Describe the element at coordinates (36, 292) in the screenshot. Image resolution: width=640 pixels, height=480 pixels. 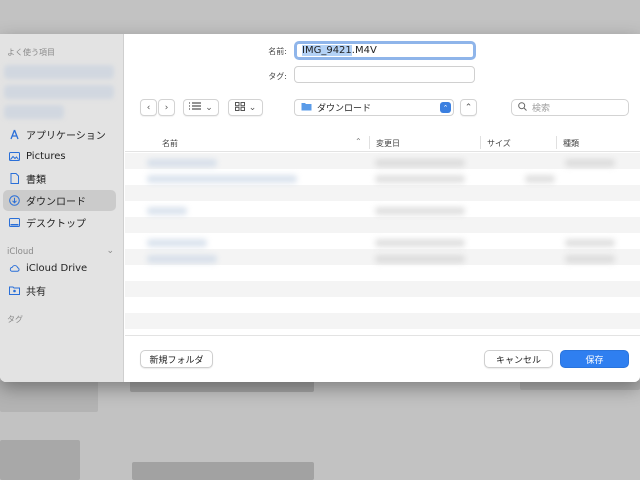
I see `sidebar-item-label: 共有` at that location.